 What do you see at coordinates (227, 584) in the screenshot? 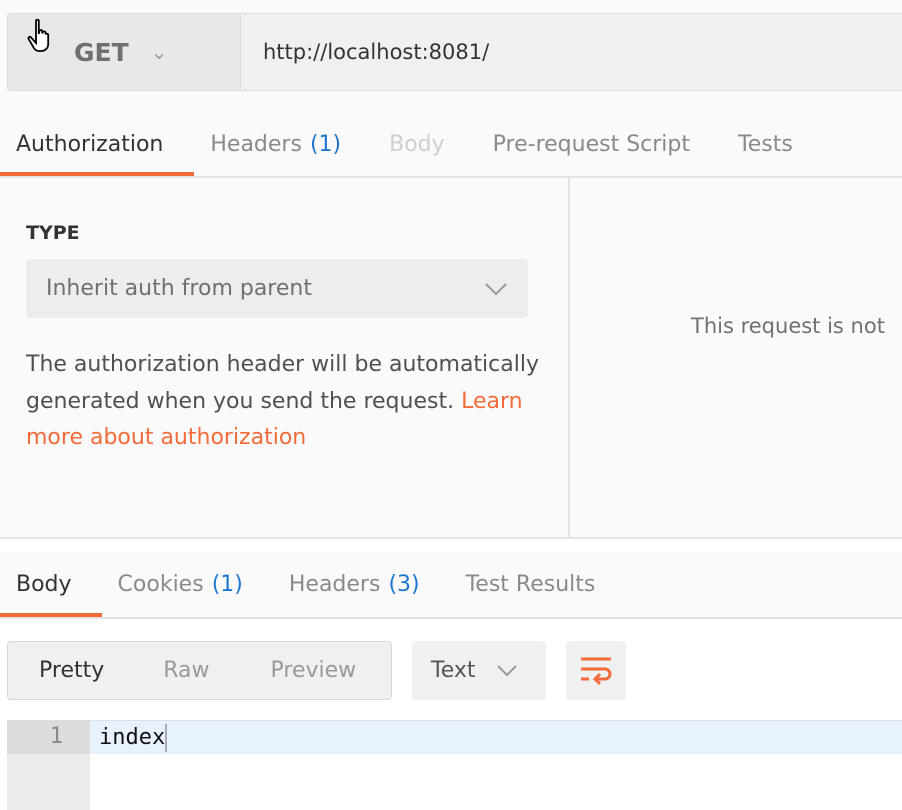
I see `cookies-count: (1)` at bounding box center [227, 584].